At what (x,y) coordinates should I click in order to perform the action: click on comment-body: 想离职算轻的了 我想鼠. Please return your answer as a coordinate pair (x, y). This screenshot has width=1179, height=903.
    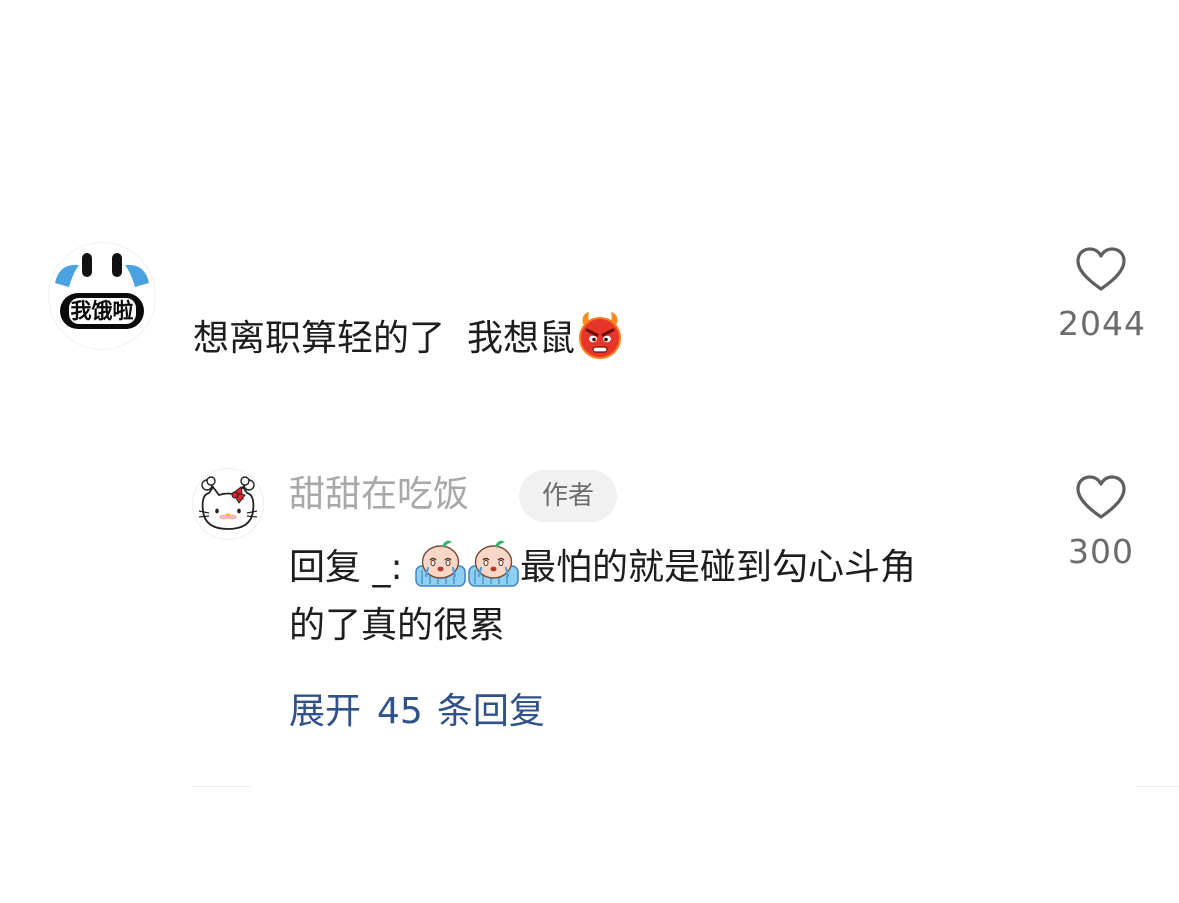
    Looking at the image, I should click on (409, 337).